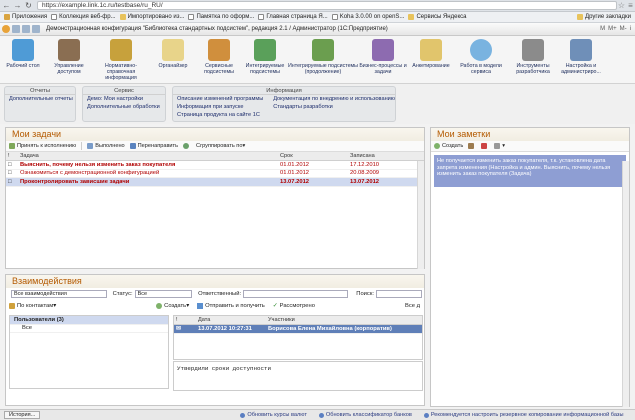 The width and height of the screenshot is (635, 420). Describe the element at coordinates (472, 146) in the screenshot. I see `edit-note-button` at that location.